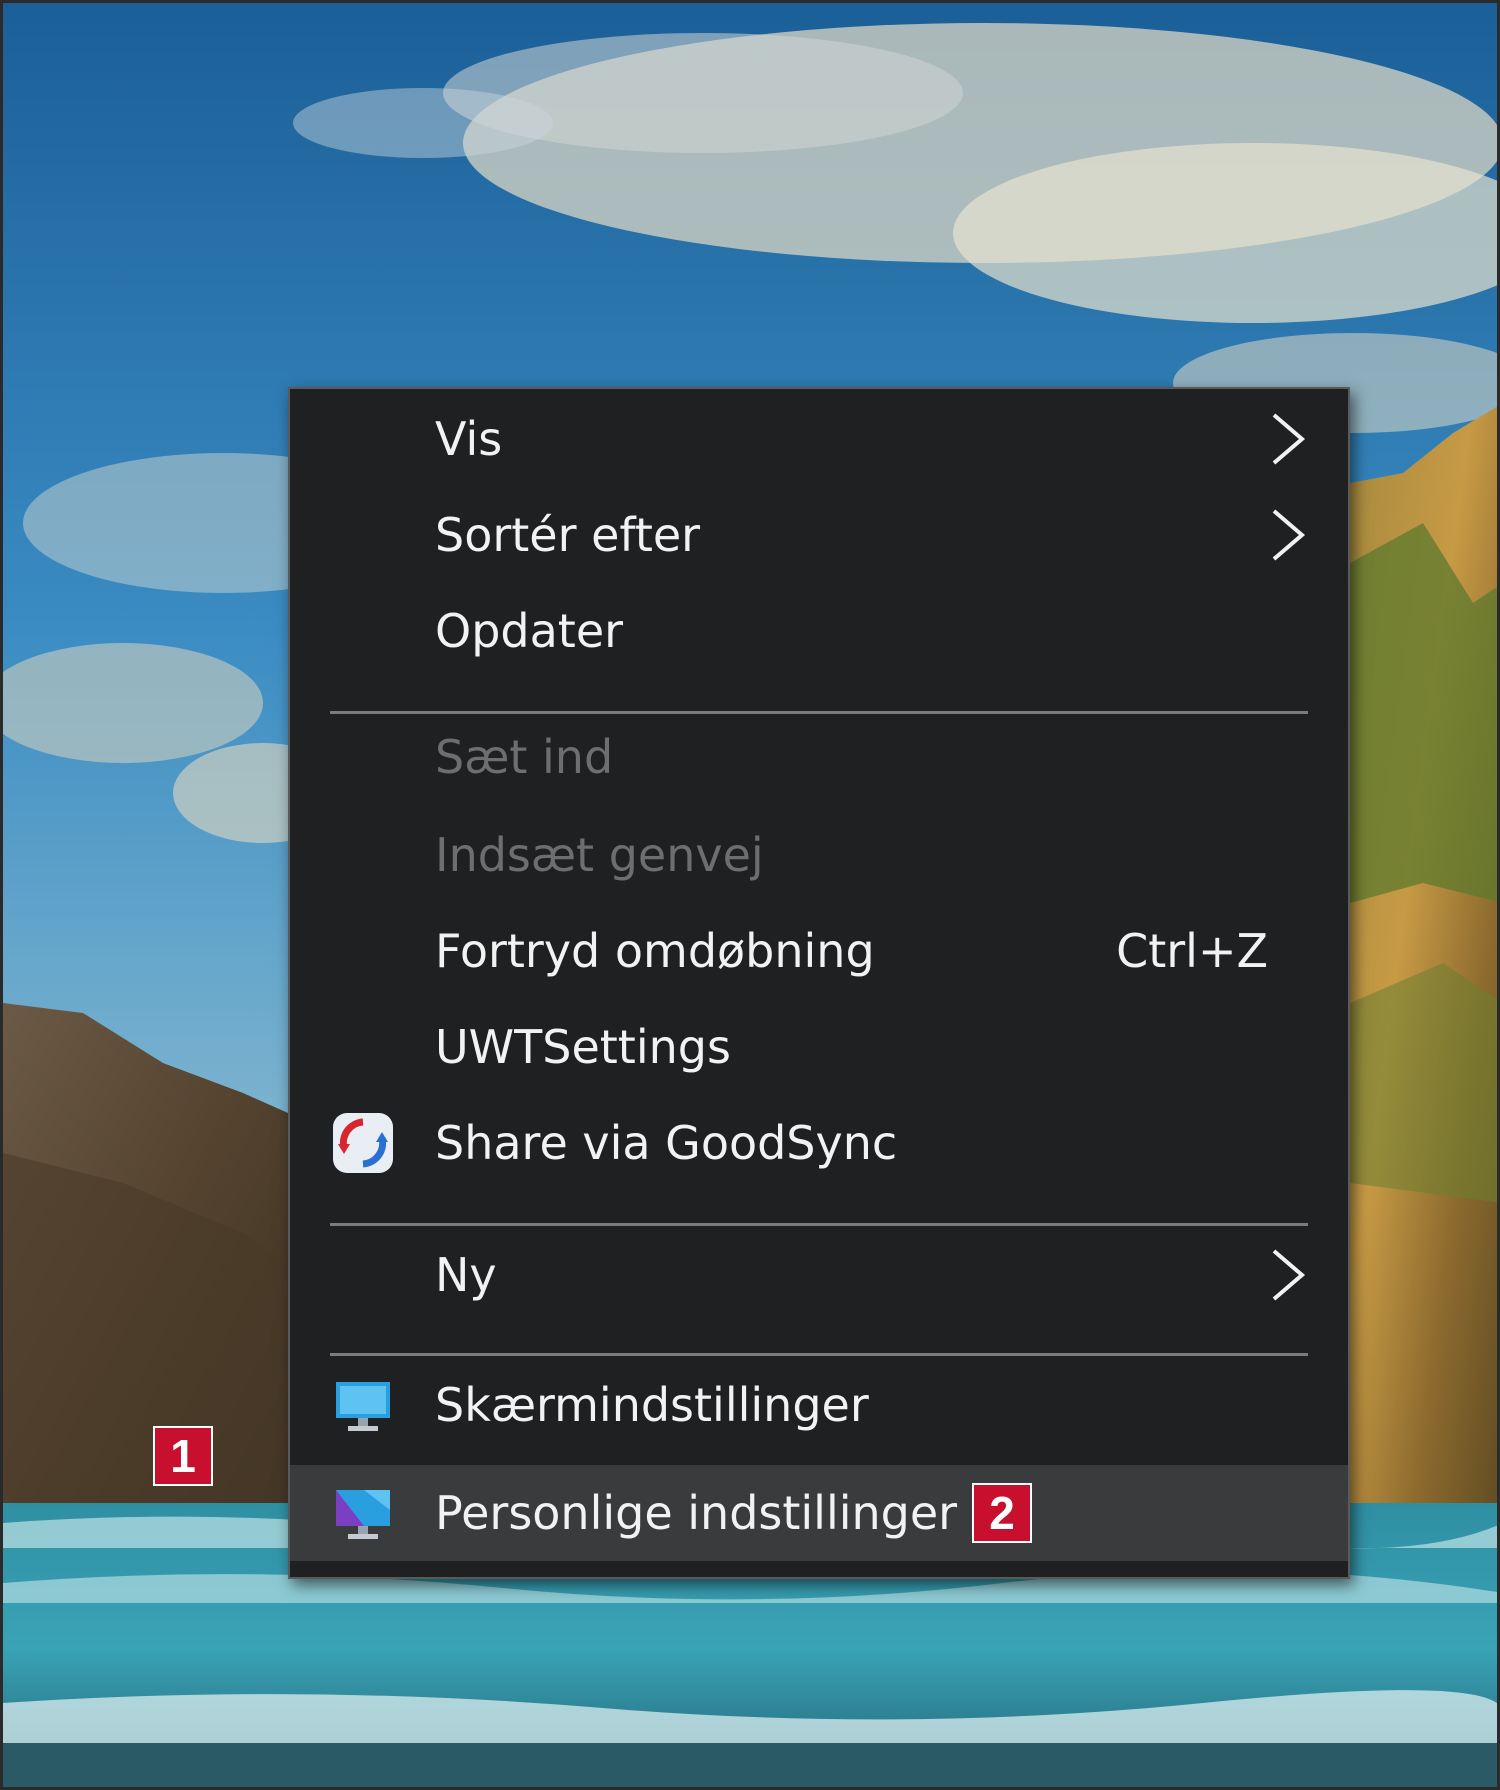 Image resolution: width=1500 pixels, height=1790 pixels. I want to click on menu-item-label: Skærmindstillinger, so click(652, 1405).